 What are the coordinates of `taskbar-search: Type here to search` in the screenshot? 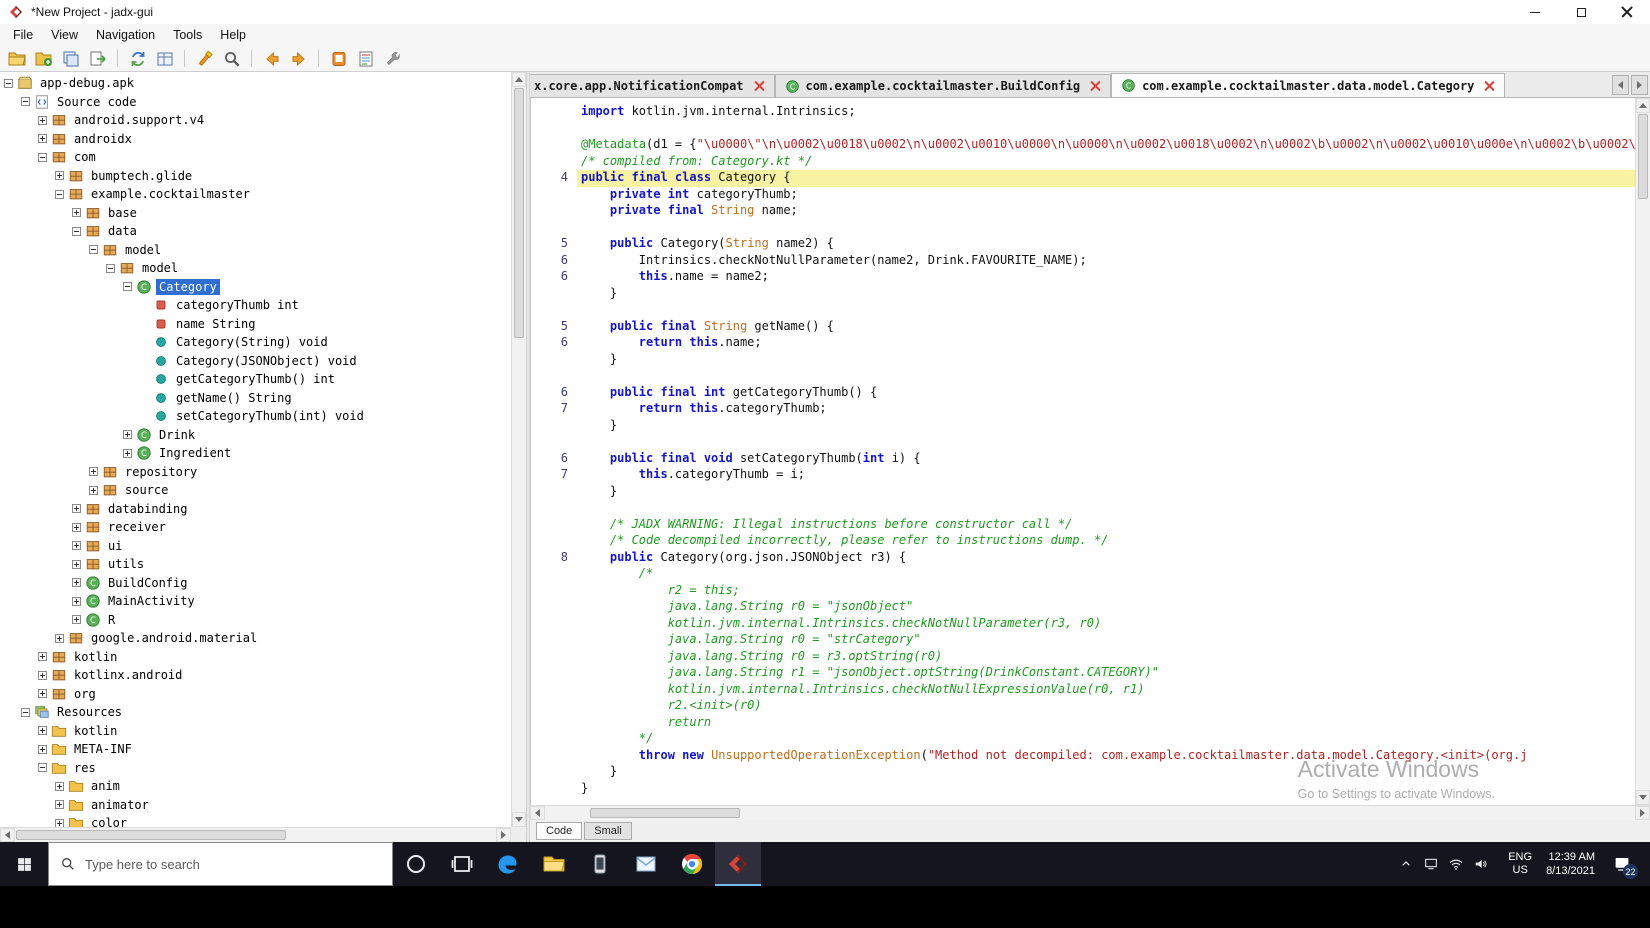 It's located at (220, 864).